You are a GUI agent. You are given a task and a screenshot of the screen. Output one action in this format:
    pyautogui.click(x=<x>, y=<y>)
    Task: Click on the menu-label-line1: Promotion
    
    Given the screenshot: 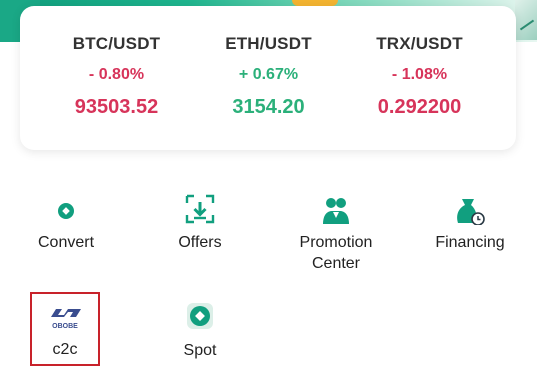 What is the action you would take?
    pyautogui.click(x=336, y=242)
    